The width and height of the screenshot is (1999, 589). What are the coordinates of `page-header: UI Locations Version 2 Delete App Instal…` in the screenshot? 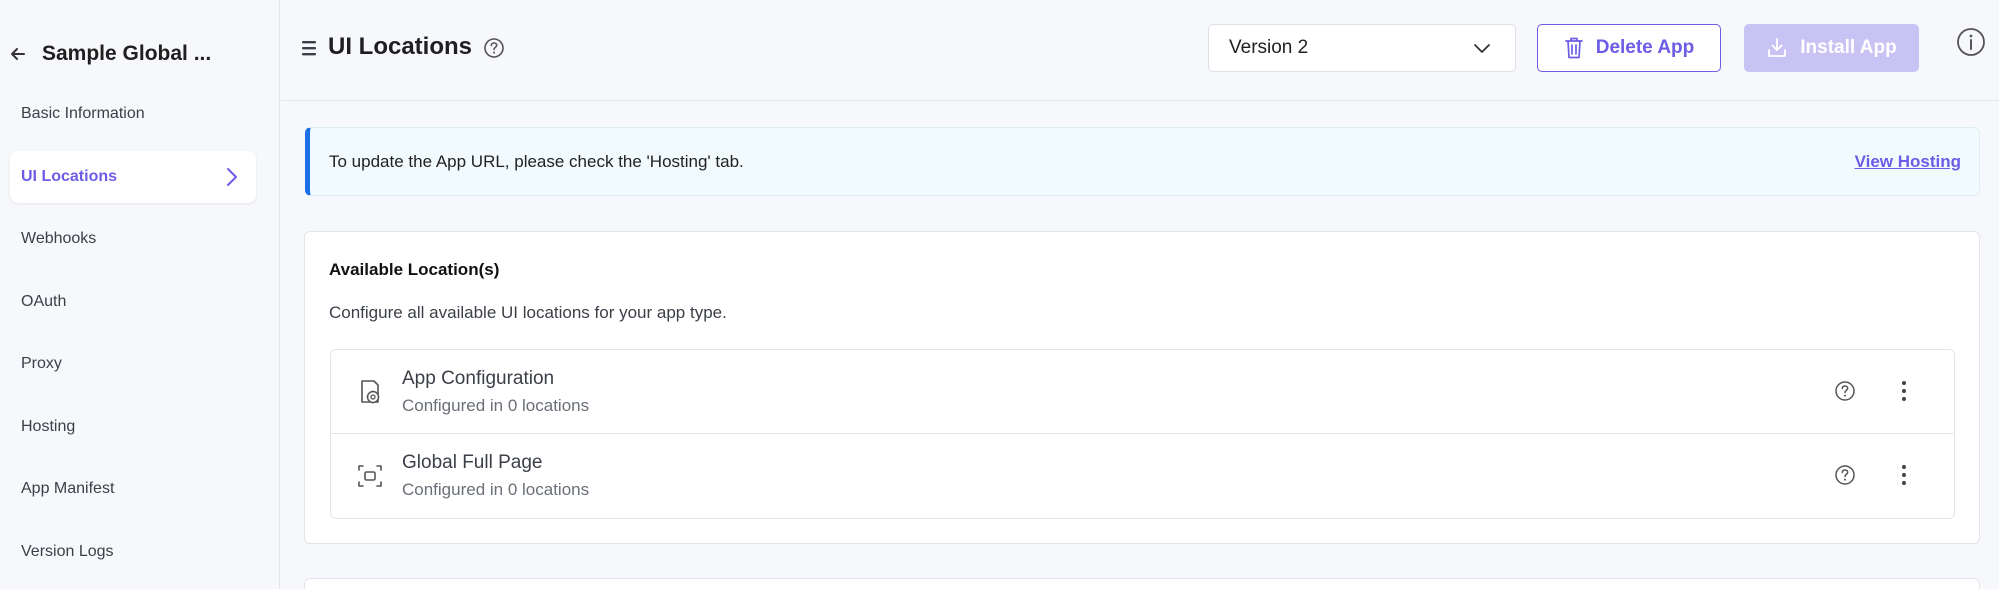 It's located at (1140, 50).